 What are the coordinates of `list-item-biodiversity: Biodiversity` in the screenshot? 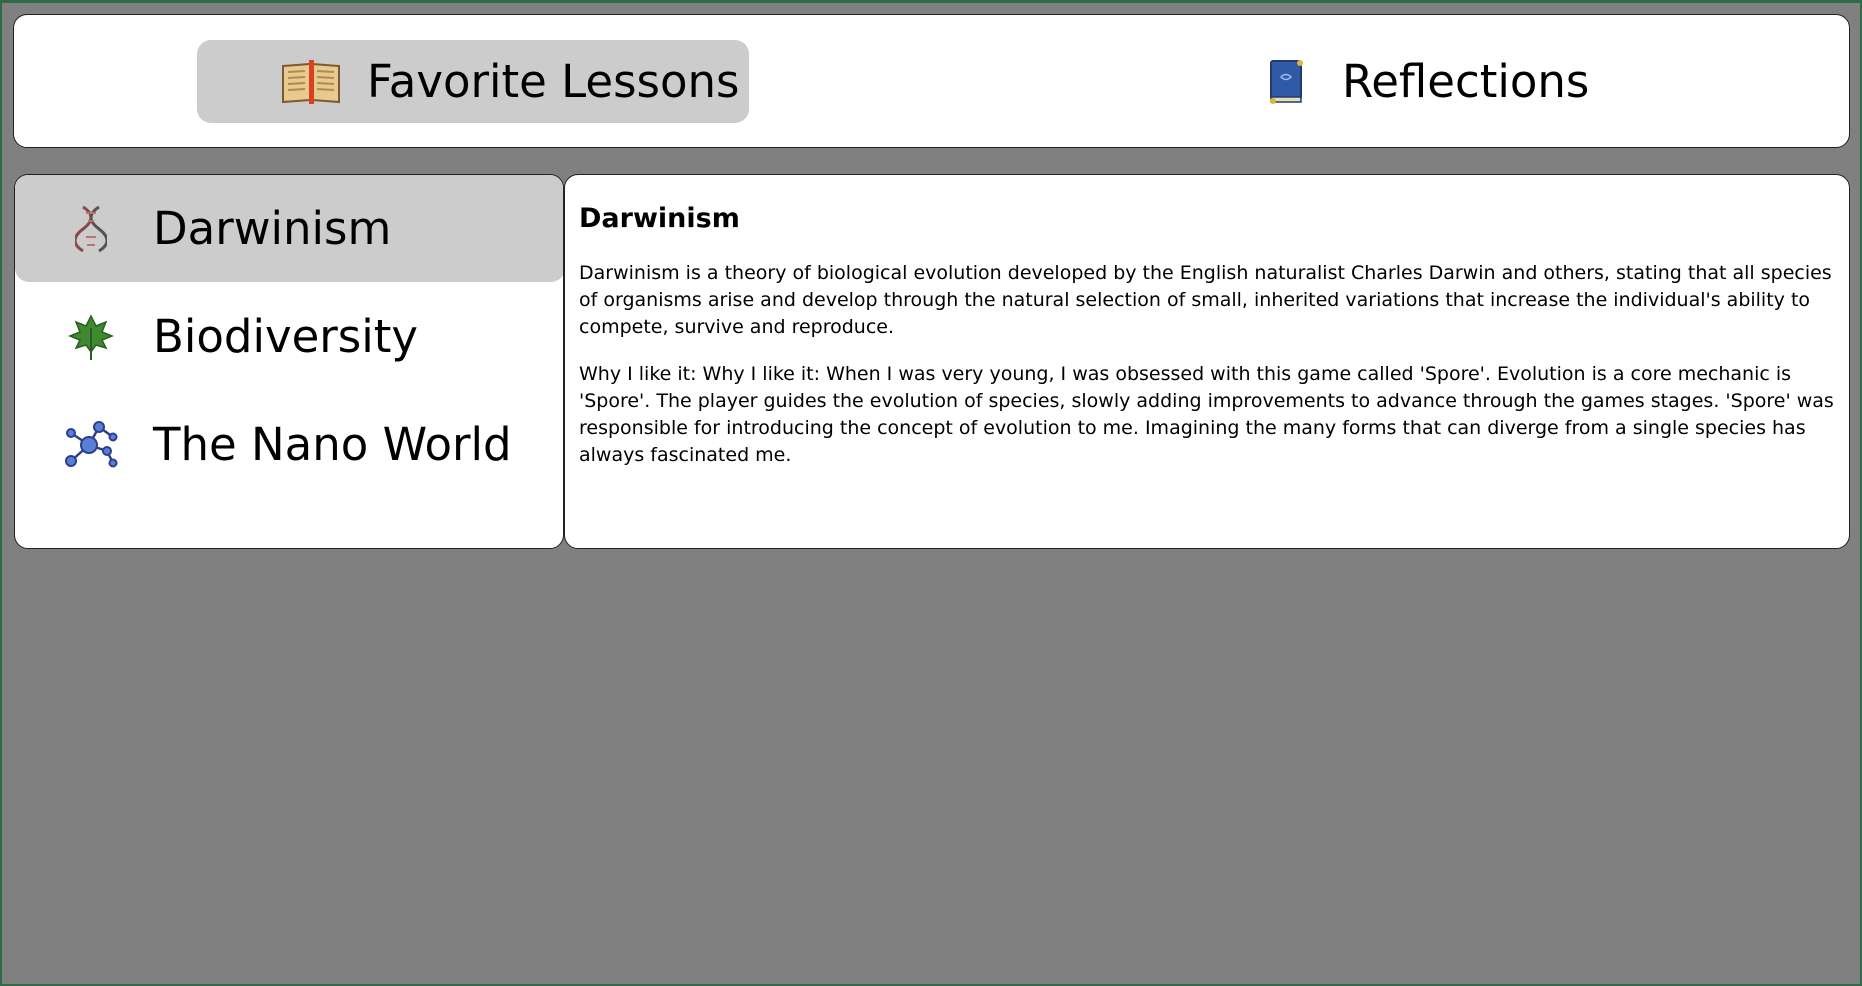 It's located at (289, 336).